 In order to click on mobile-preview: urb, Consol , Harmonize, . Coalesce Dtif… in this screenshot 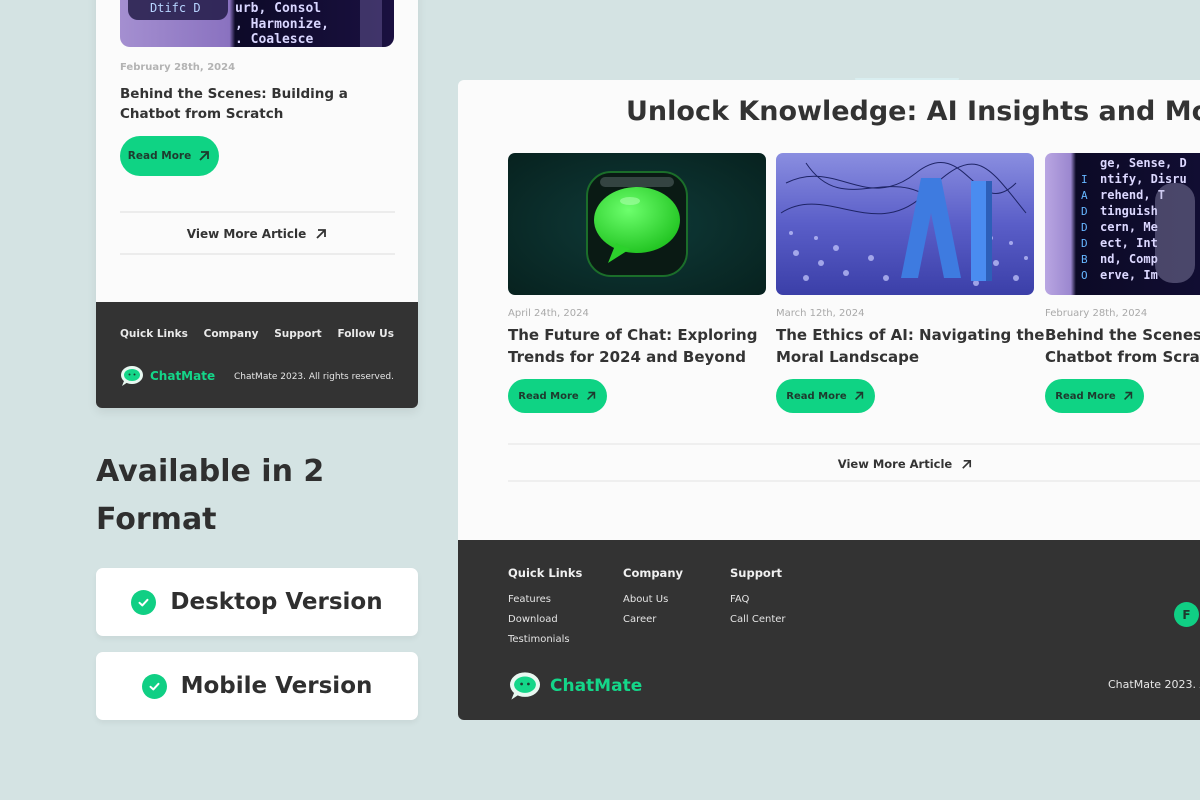, I will do `click(257, 204)`.